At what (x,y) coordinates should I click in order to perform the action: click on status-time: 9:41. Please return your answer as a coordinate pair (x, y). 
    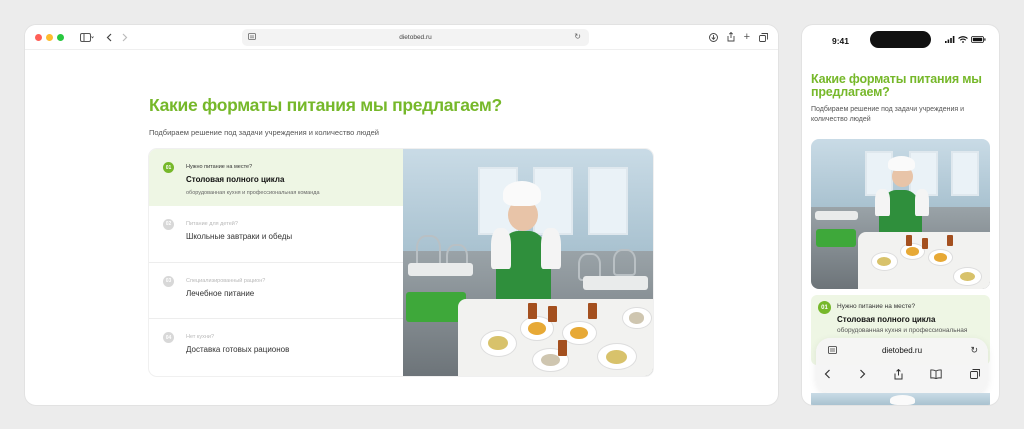
    Looking at the image, I should click on (841, 41).